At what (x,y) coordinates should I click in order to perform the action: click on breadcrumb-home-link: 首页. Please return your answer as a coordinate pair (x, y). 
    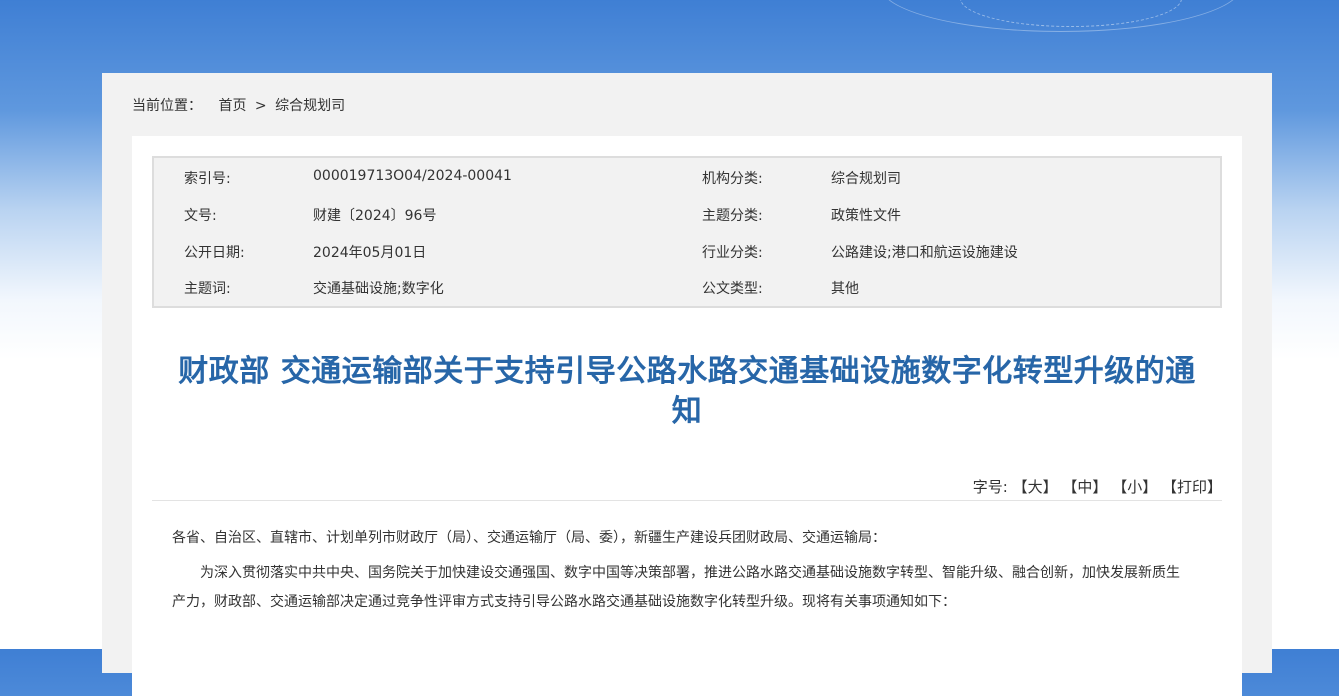
    Looking at the image, I should click on (232, 106).